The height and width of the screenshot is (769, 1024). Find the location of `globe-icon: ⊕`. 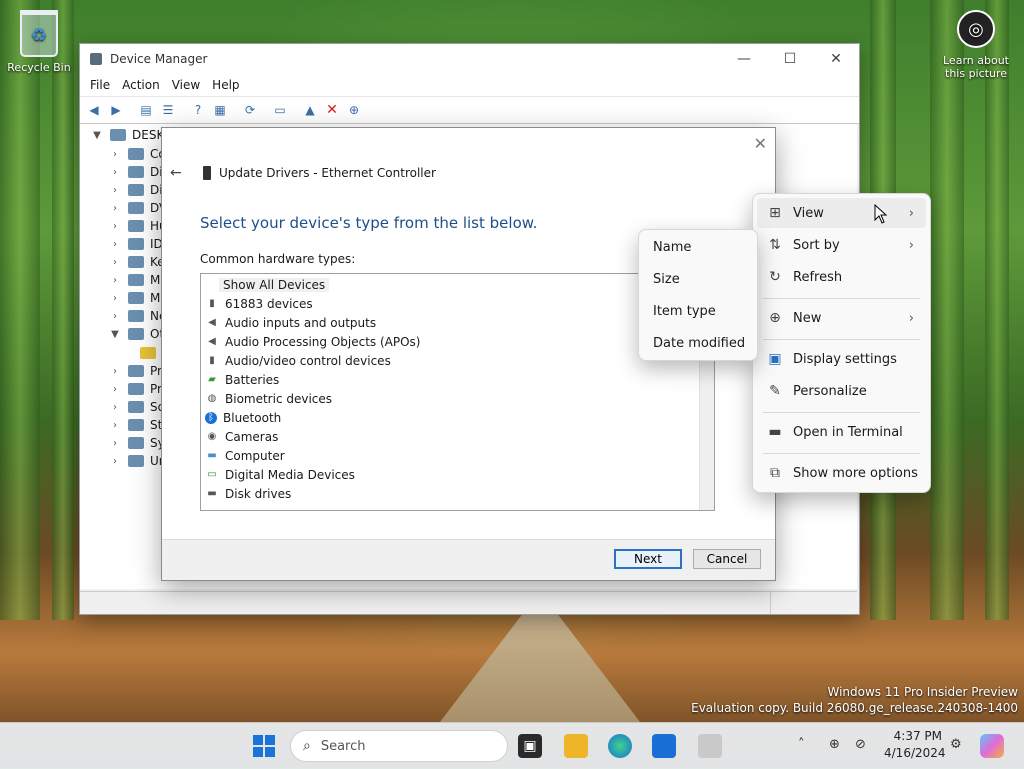

globe-icon: ⊕ is located at coordinates (834, 744).